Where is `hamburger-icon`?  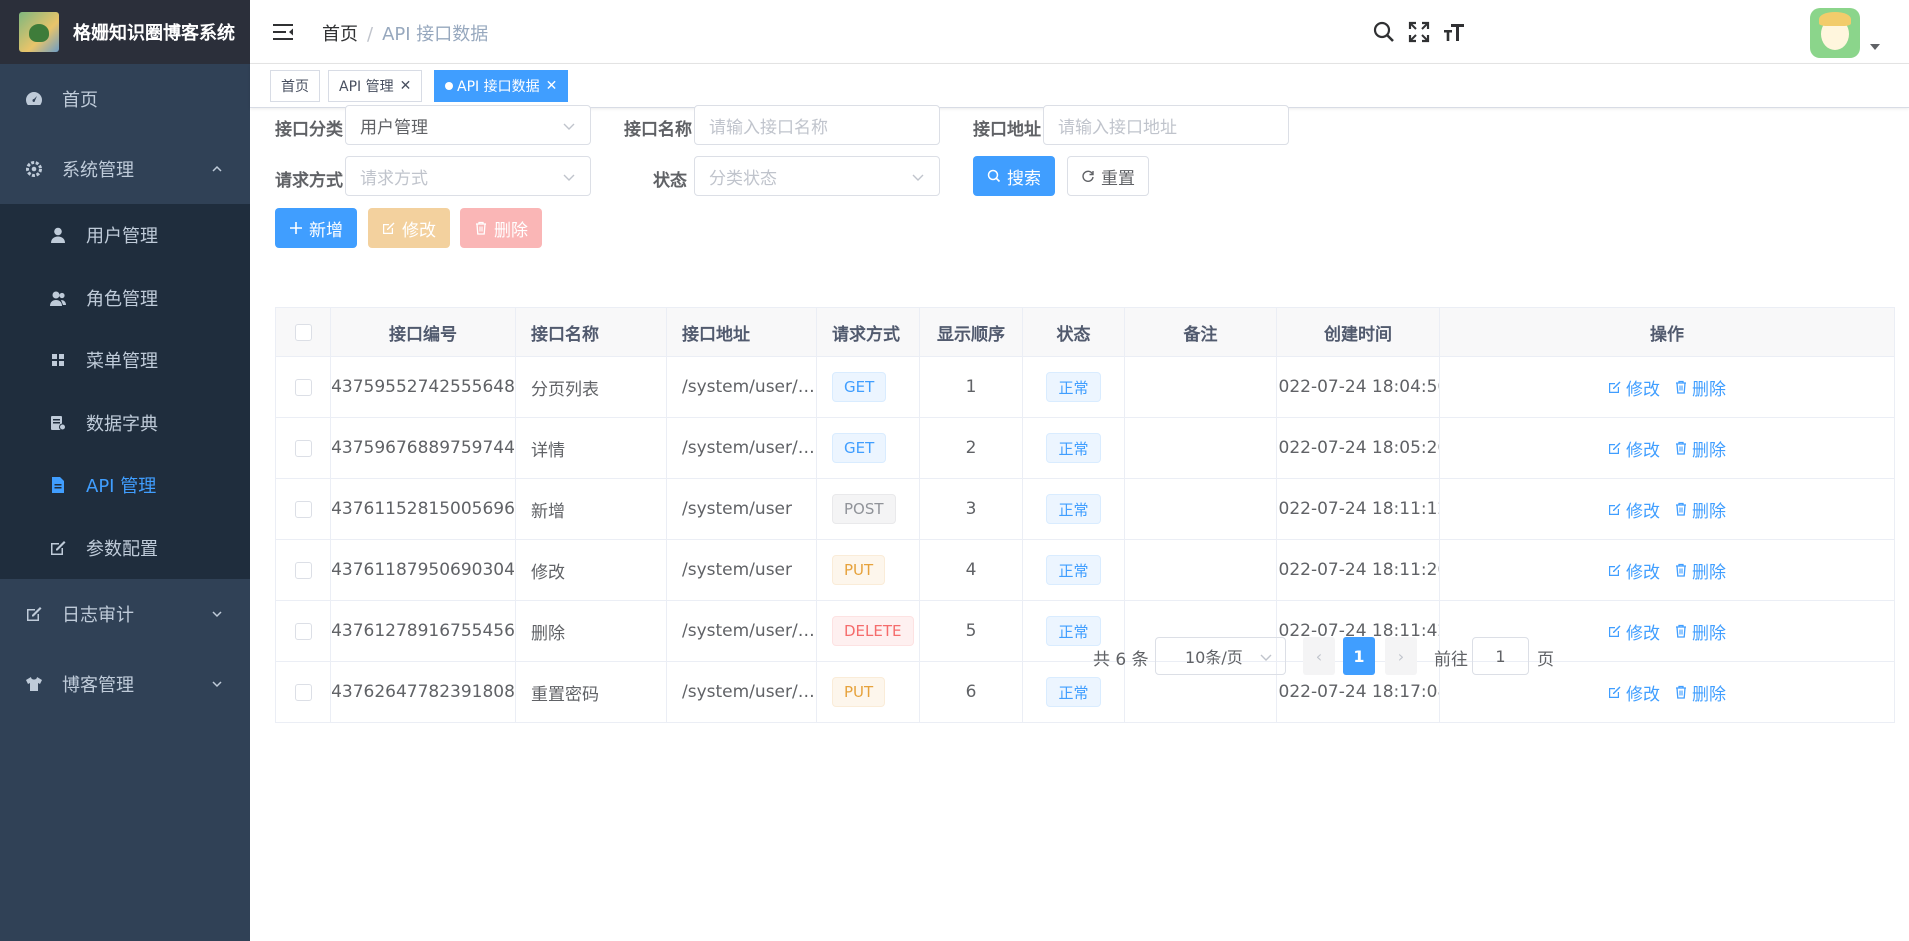 hamburger-icon is located at coordinates (283, 32).